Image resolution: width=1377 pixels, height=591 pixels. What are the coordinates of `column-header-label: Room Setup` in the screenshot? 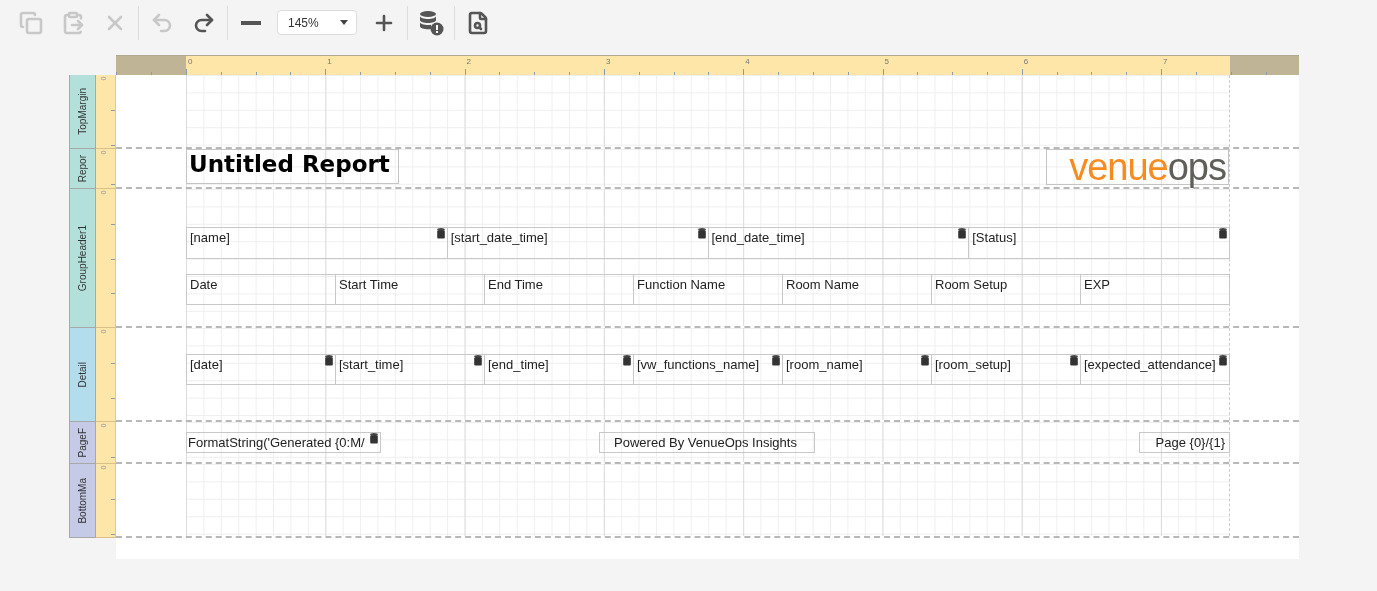 It's located at (1006, 289).